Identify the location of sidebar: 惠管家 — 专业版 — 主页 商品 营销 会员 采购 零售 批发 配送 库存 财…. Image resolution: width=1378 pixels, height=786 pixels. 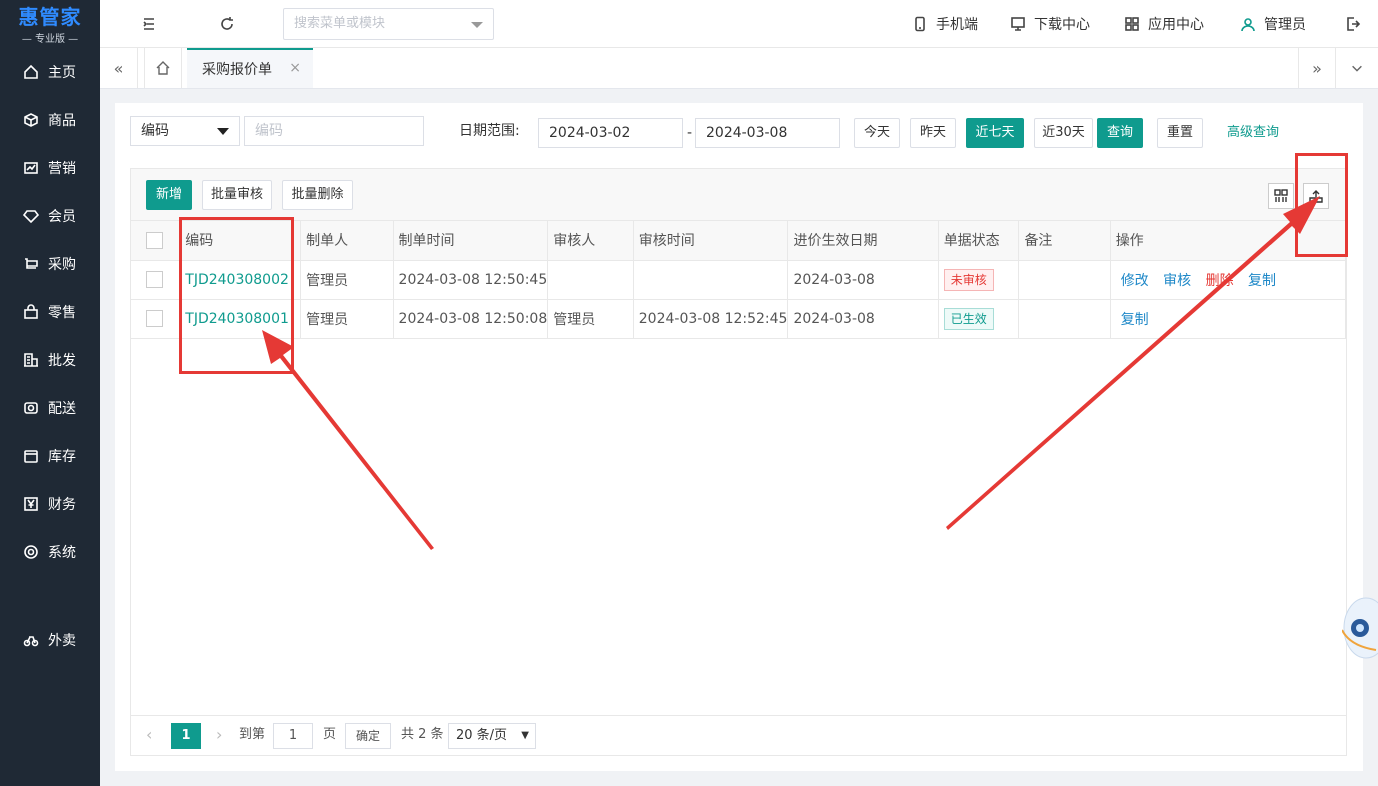
(50, 393).